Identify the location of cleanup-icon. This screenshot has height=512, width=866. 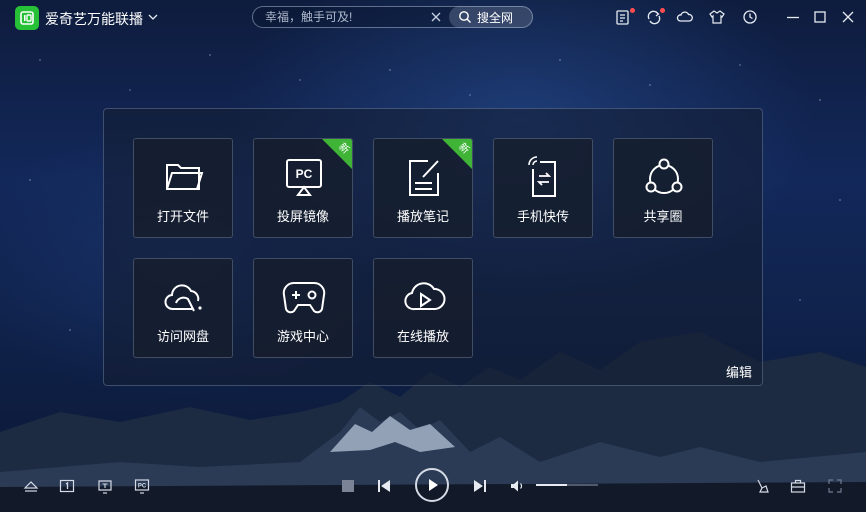
(762, 486).